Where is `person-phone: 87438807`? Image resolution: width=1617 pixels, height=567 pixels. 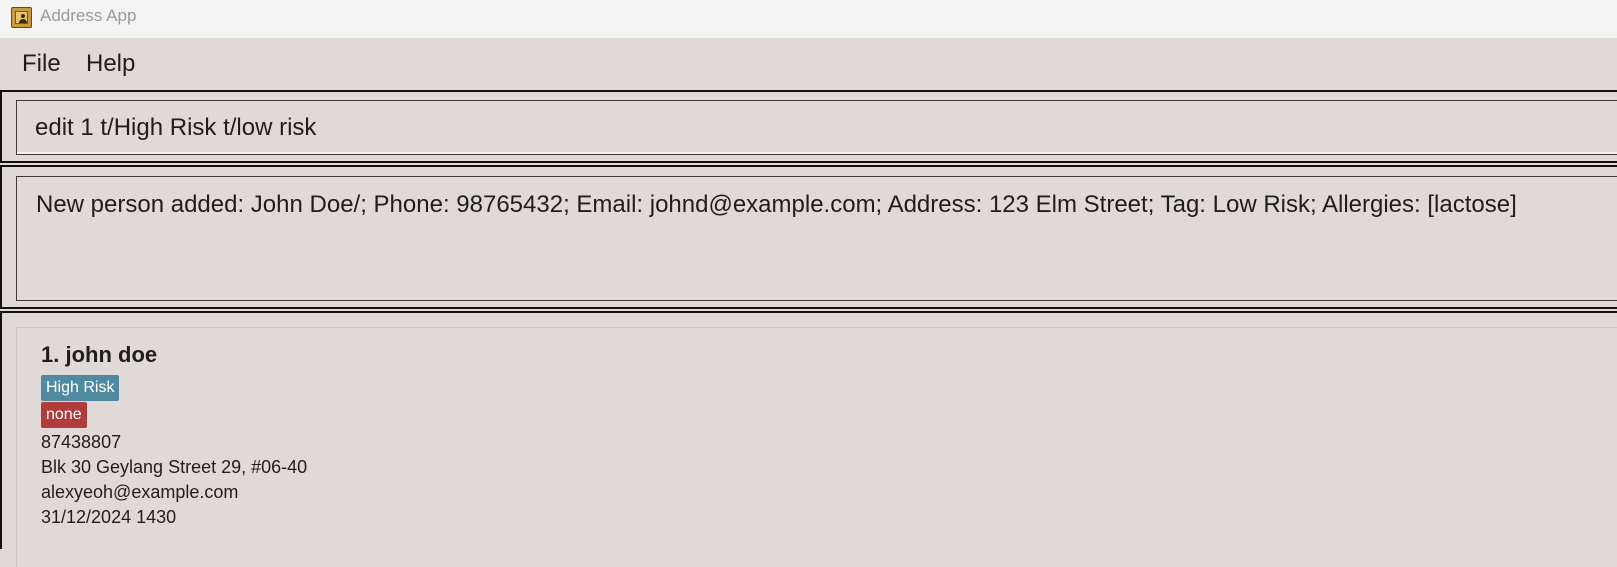
person-phone: 87438807 is located at coordinates (81, 442).